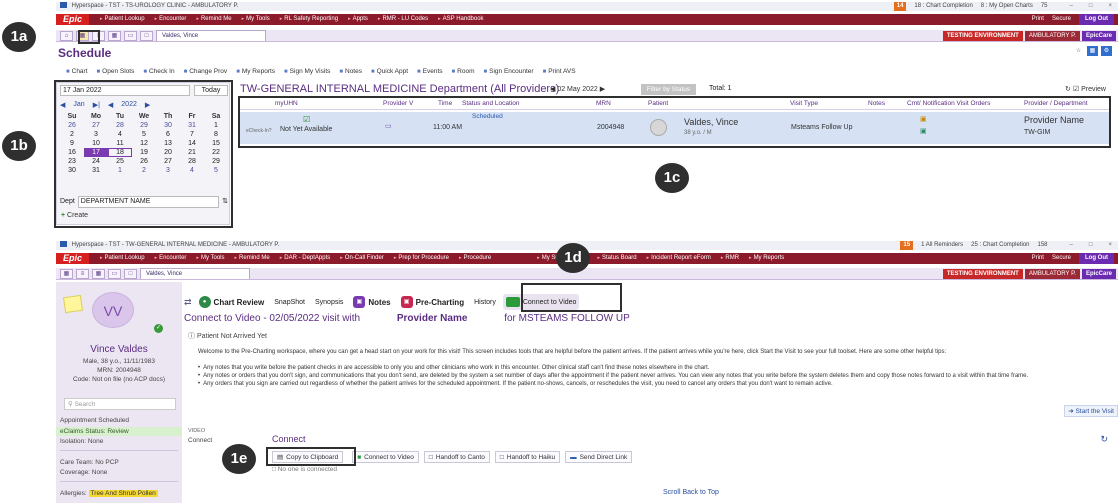 The width and height of the screenshot is (1118, 503). I want to click on bottom-menu-encounter: Encounter, so click(171, 258).